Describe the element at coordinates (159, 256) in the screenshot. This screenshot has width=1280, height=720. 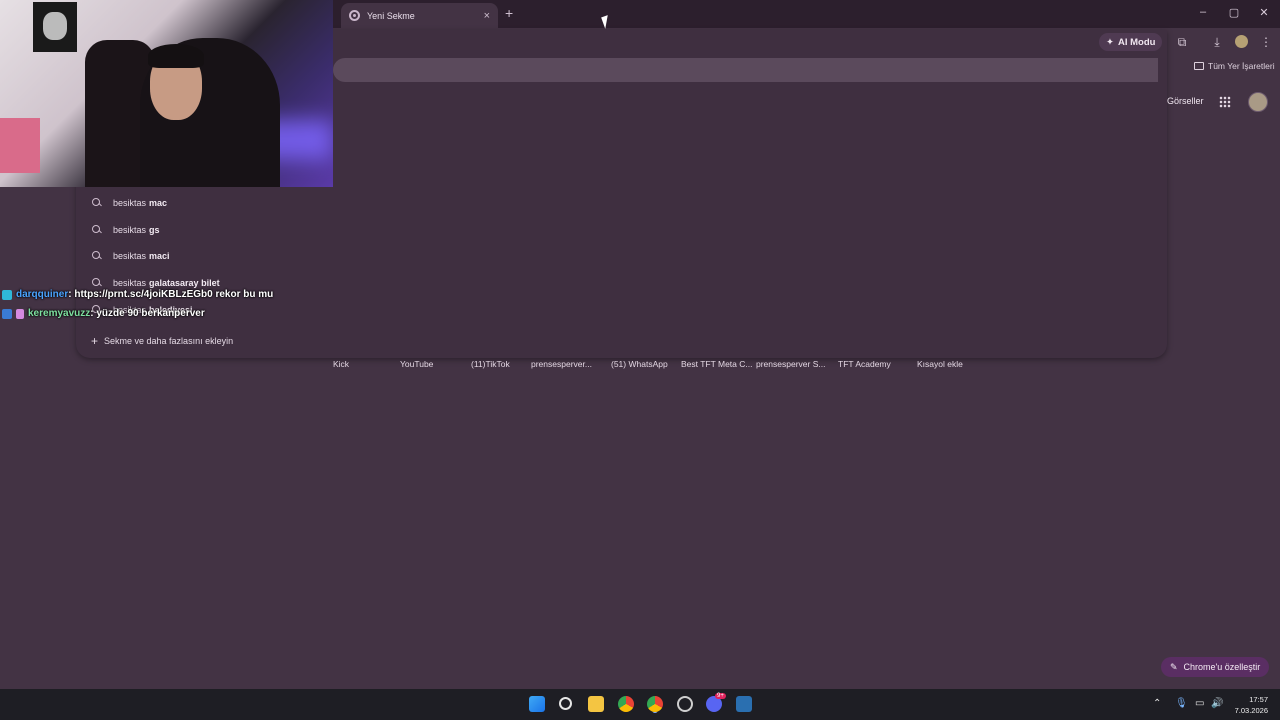
I see `suggestion-completion: maci` at that location.